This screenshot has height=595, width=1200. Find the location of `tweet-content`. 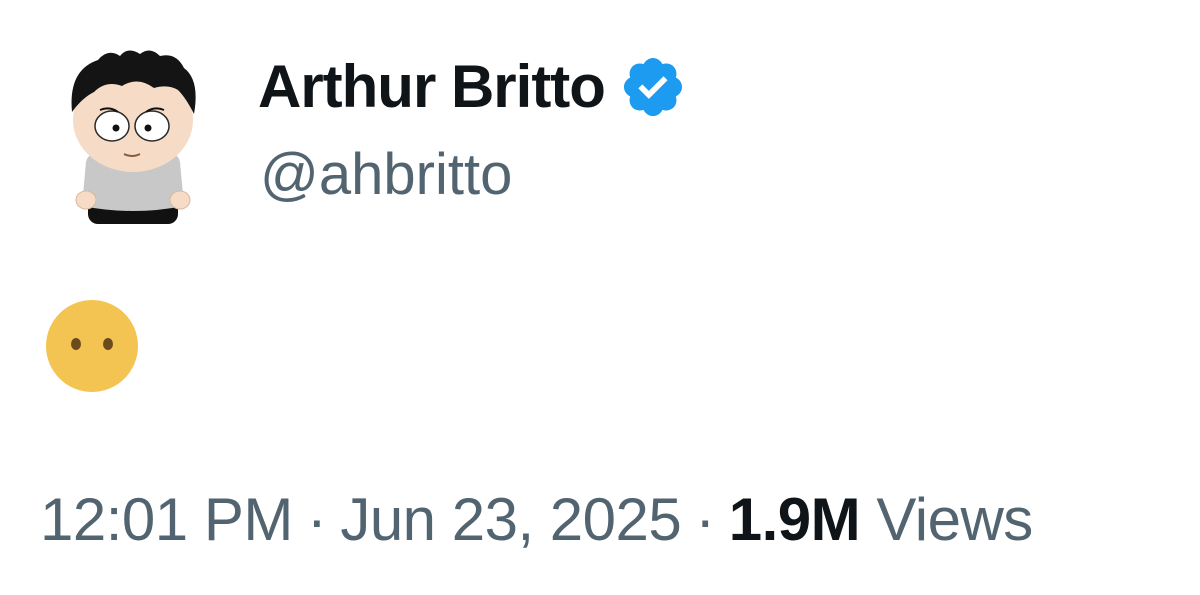

tweet-content is located at coordinates (92, 346).